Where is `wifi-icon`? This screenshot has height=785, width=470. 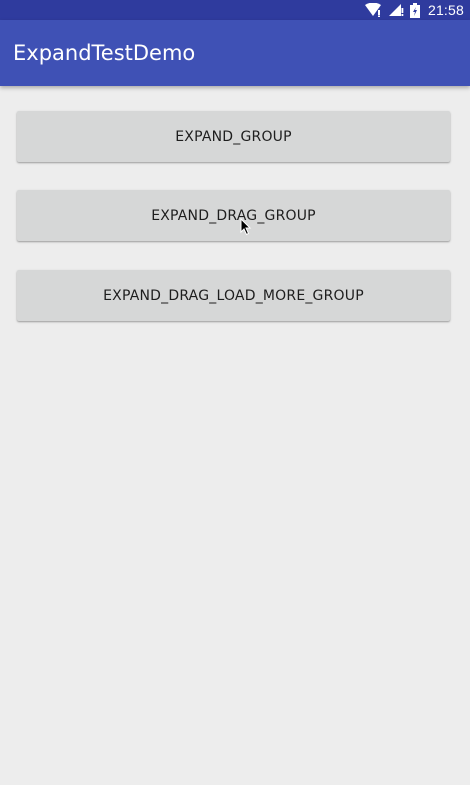
wifi-icon is located at coordinates (373, 10).